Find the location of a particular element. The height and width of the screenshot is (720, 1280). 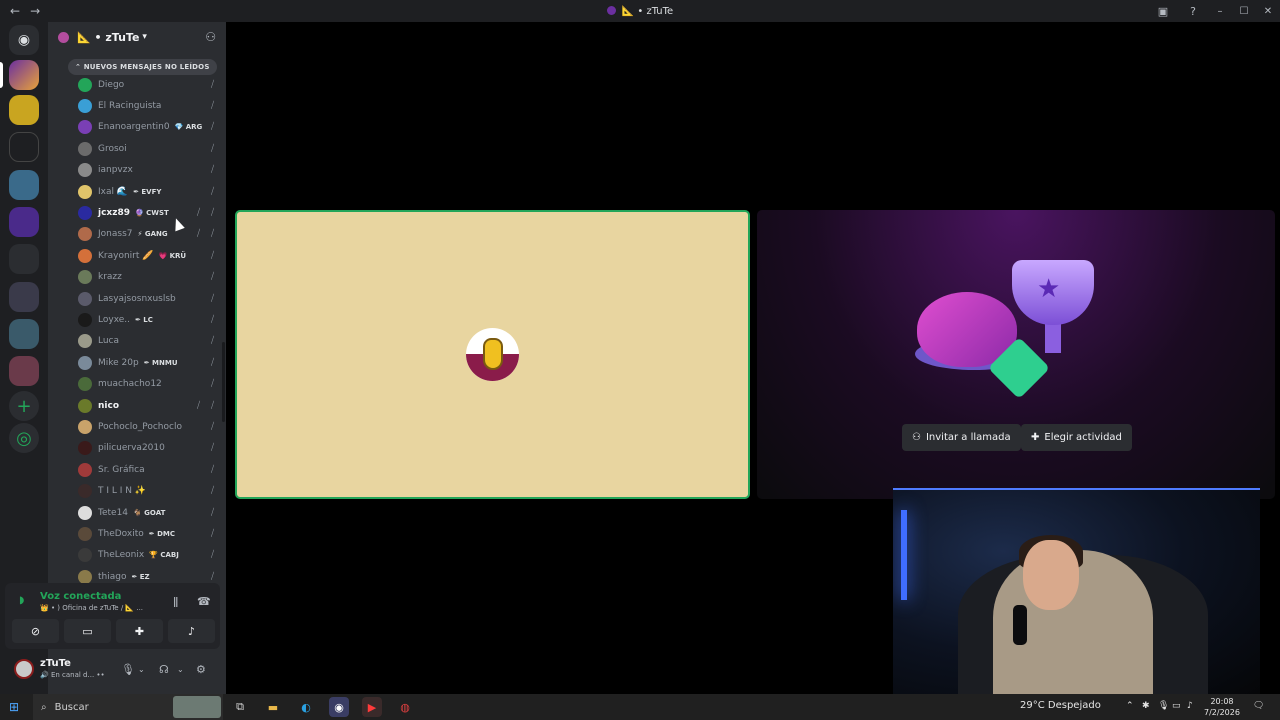

voice-member-row: El Racinguista ⧸ is located at coordinates (137, 105).